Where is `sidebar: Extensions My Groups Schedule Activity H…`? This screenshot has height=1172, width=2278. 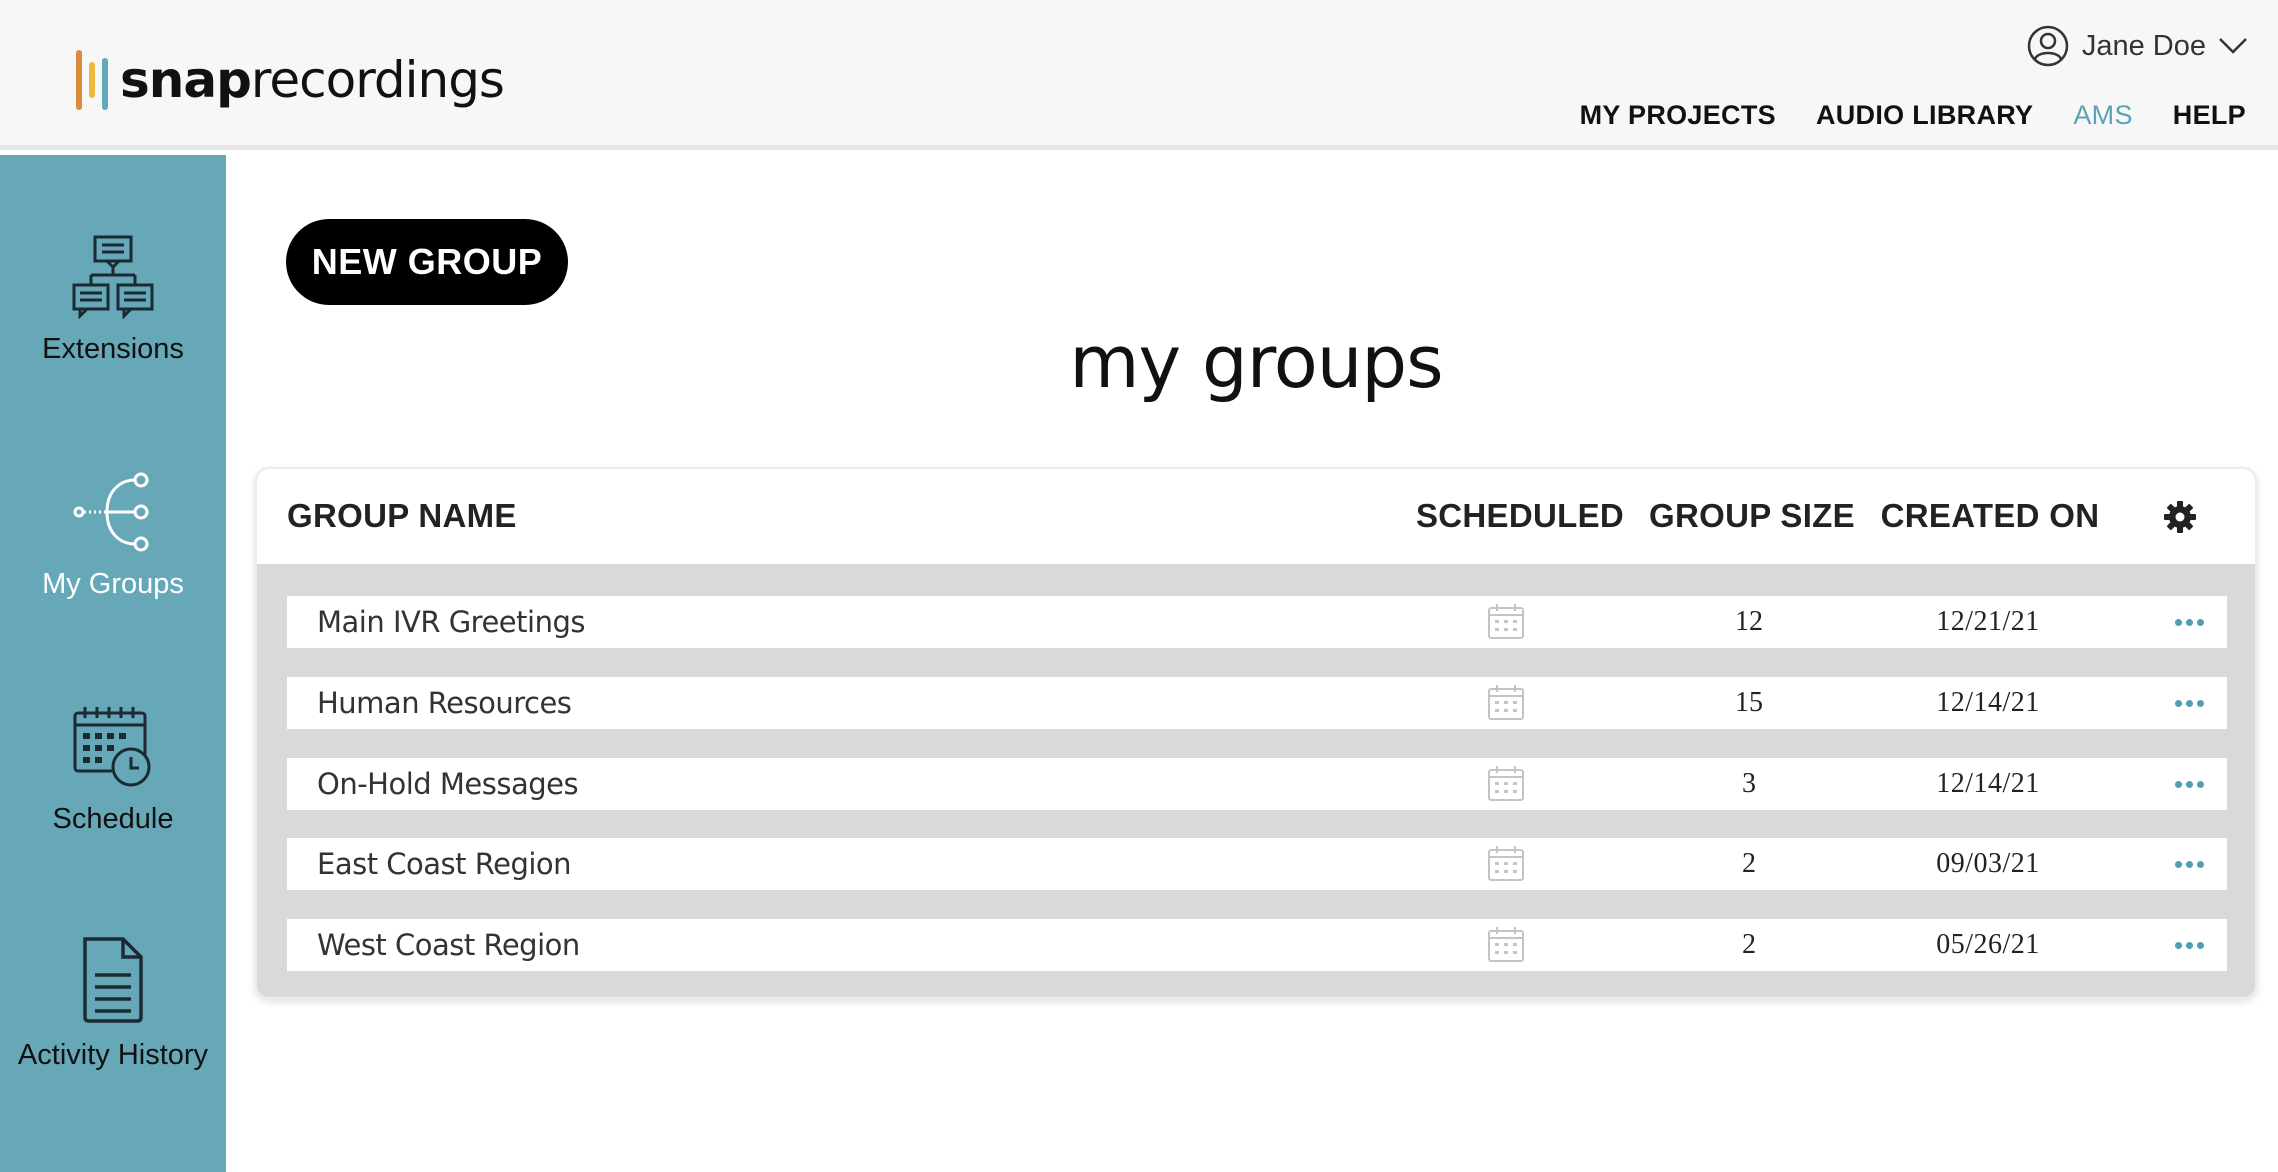 sidebar: Extensions My Groups Schedule Activity H… is located at coordinates (113, 663).